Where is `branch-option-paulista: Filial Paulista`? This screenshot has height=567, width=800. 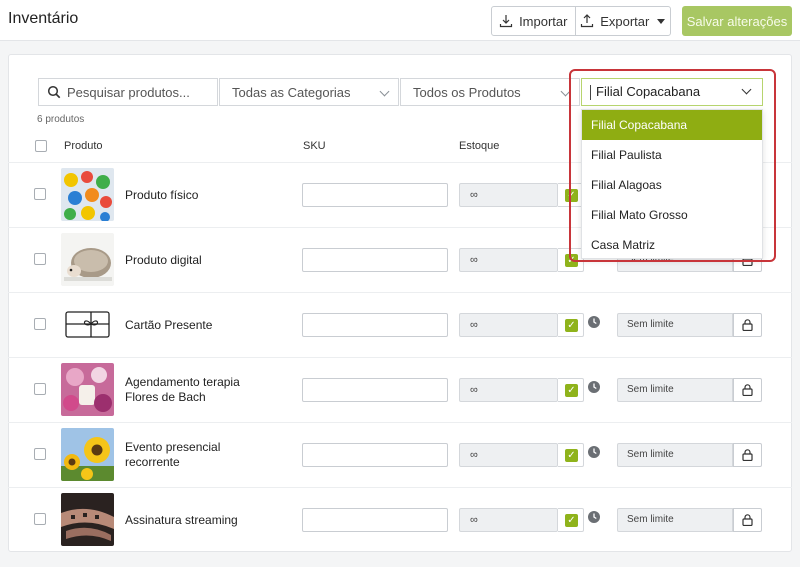 branch-option-paulista: Filial Paulista is located at coordinates (672, 155).